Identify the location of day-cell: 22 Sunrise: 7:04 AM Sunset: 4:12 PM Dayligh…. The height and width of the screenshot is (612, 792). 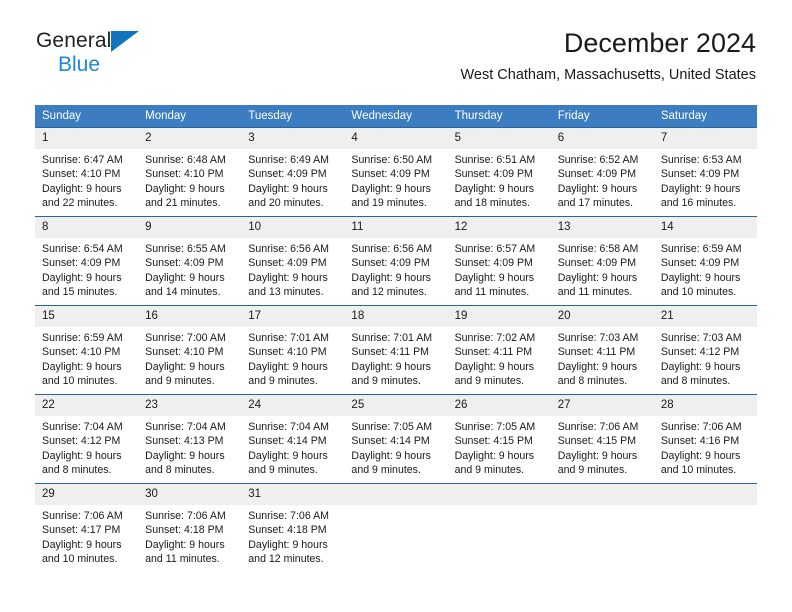
(87, 439).